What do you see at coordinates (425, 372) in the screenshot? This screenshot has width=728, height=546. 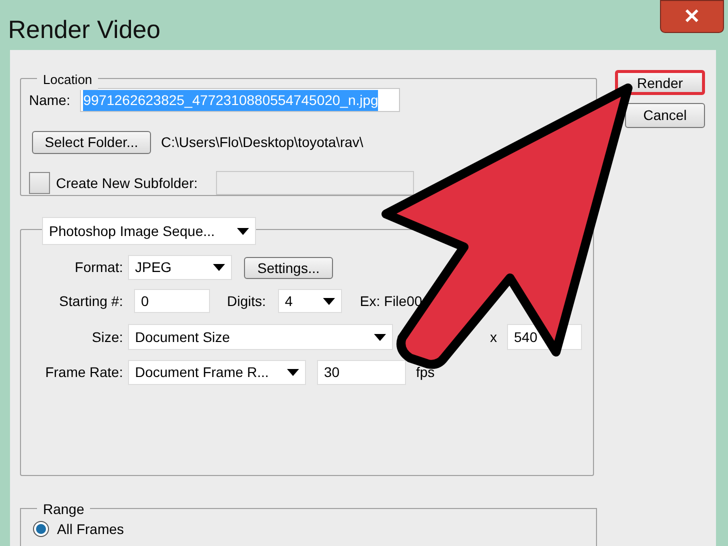 I see `fps-label: fps` at bounding box center [425, 372].